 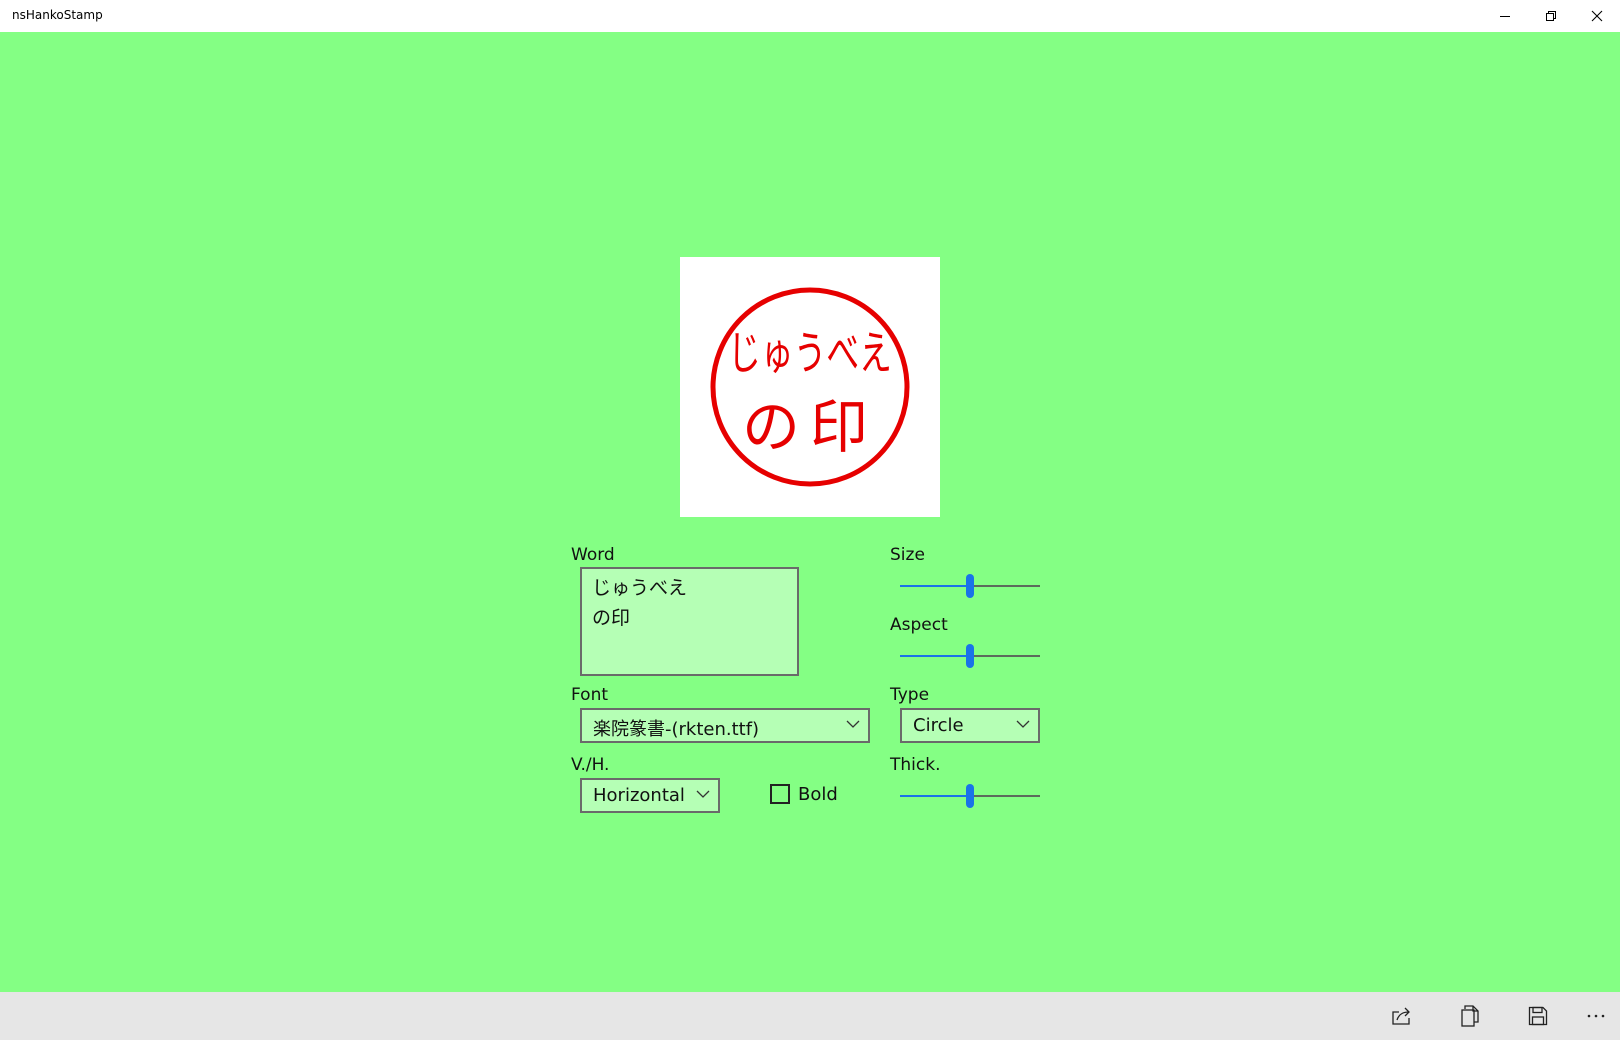 I want to click on copy-button, so click(x=1470, y=1016).